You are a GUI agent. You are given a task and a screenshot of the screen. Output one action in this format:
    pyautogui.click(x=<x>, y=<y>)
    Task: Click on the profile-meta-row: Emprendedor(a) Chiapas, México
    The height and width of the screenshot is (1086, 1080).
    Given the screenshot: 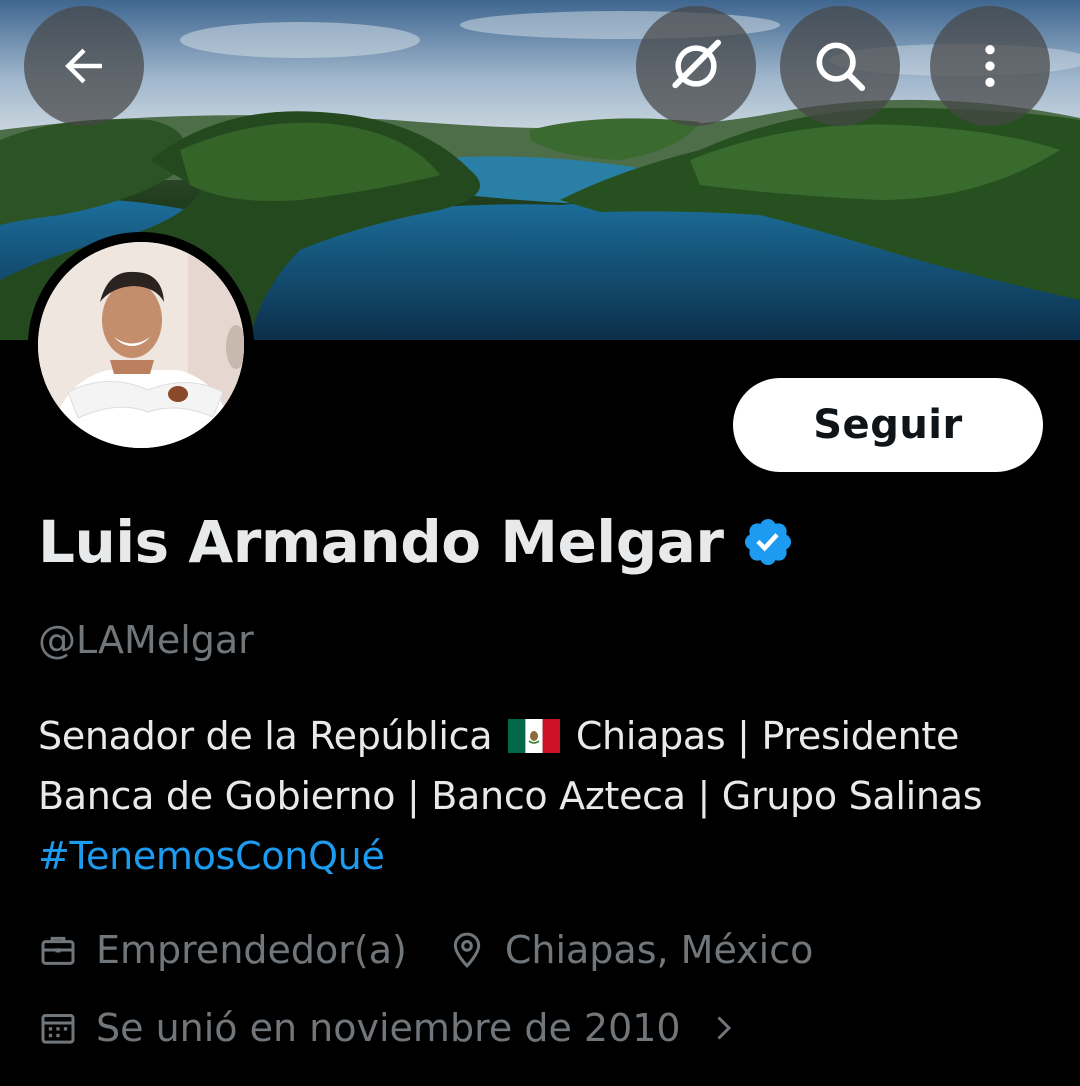 What is the action you would take?
    pyautogui.click(x=425, y=950)
    